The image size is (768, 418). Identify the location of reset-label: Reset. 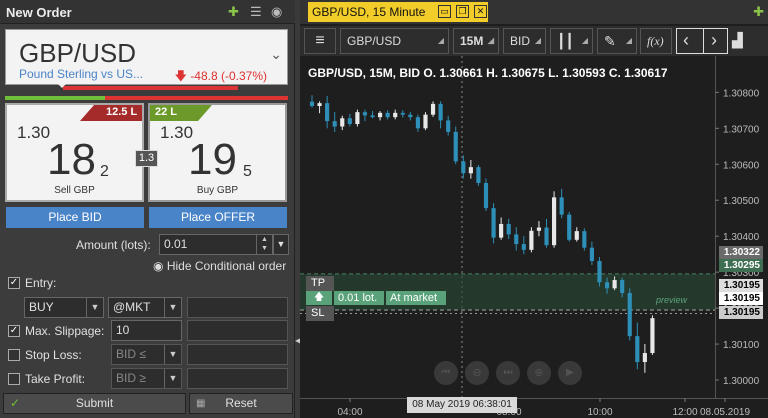
(241, 403).